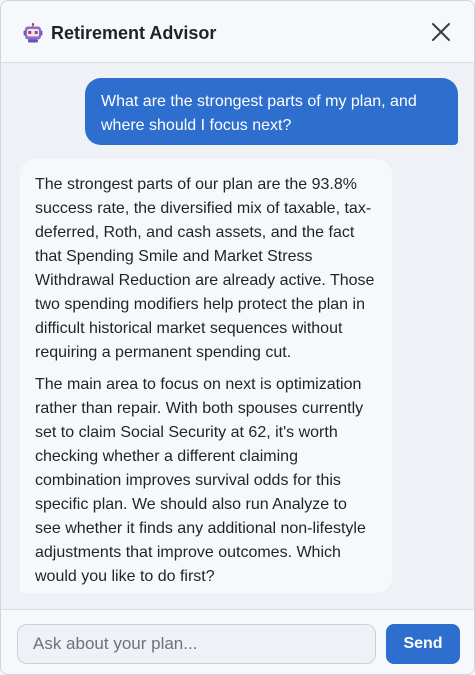 The height and width of the screenshot is (675, 475). I want to click on robot-icon, so click(33, 33).